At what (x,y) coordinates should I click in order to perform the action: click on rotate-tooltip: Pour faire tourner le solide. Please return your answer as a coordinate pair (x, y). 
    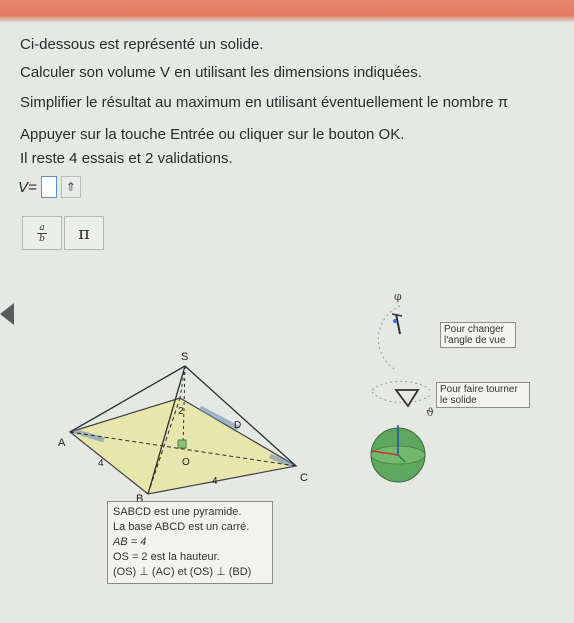
    Looking at the image, I should click on (483, 395).